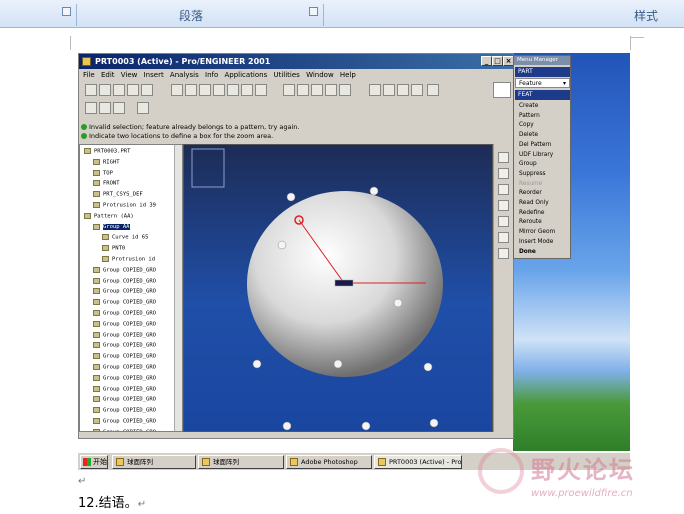  Describe the element at coordinates (289, 90) in the screenshot. I see `wireframe-icon` at that location.